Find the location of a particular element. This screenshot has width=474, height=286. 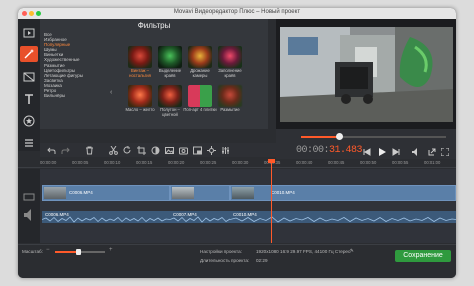

chevron-left-icon: ‹ is located at coordinates (111, 92).